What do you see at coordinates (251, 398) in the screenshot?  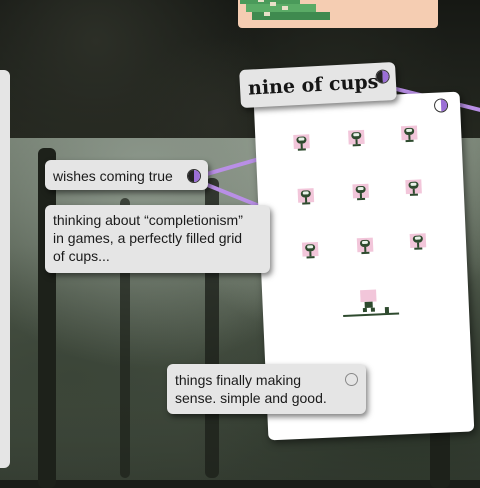 I see `note-text-line: sense. simple and good.` at bounding box center [251, 398].